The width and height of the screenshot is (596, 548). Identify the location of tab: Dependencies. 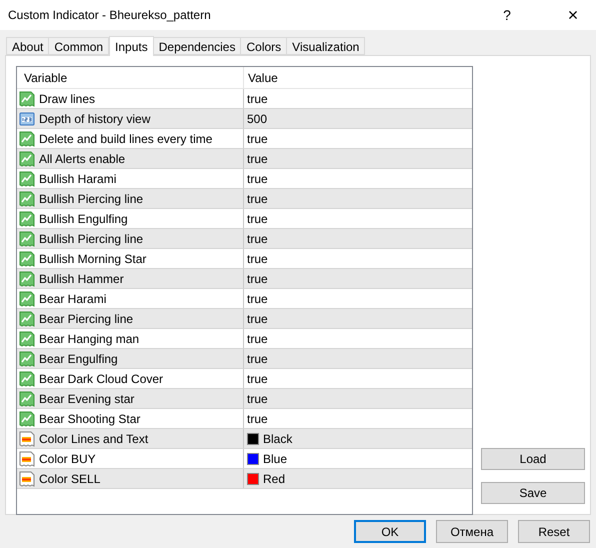
(197, 46).